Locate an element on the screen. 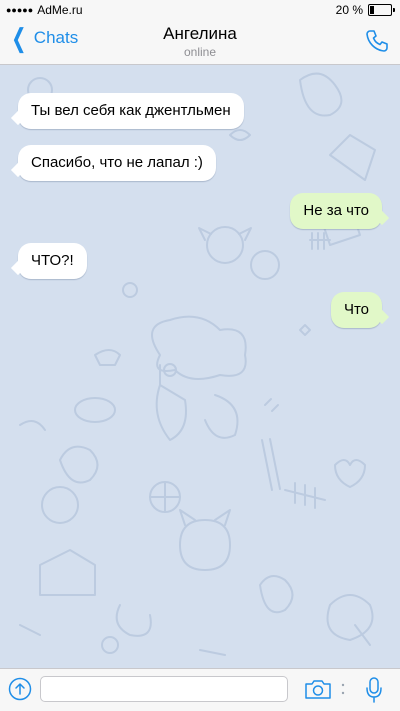  back-button: ❮ Chats is located at coordinates (43, 38).